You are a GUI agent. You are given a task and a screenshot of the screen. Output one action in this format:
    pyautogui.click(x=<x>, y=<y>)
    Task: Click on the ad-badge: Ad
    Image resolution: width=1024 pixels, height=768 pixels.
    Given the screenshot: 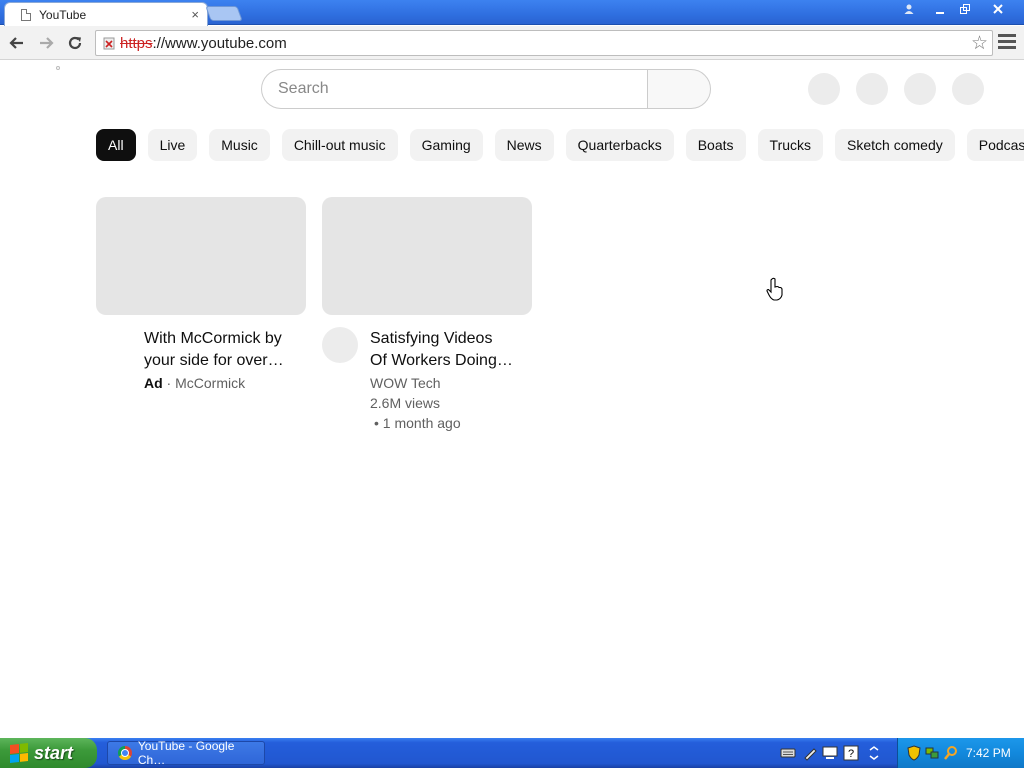 What is the action you would take?
    pyautogui.click(x=153, y=383)
    